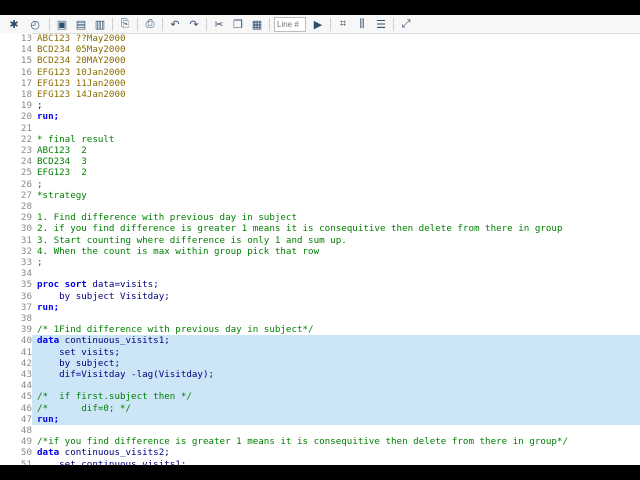  I want to click on line-number: 23, so click(16, 151).